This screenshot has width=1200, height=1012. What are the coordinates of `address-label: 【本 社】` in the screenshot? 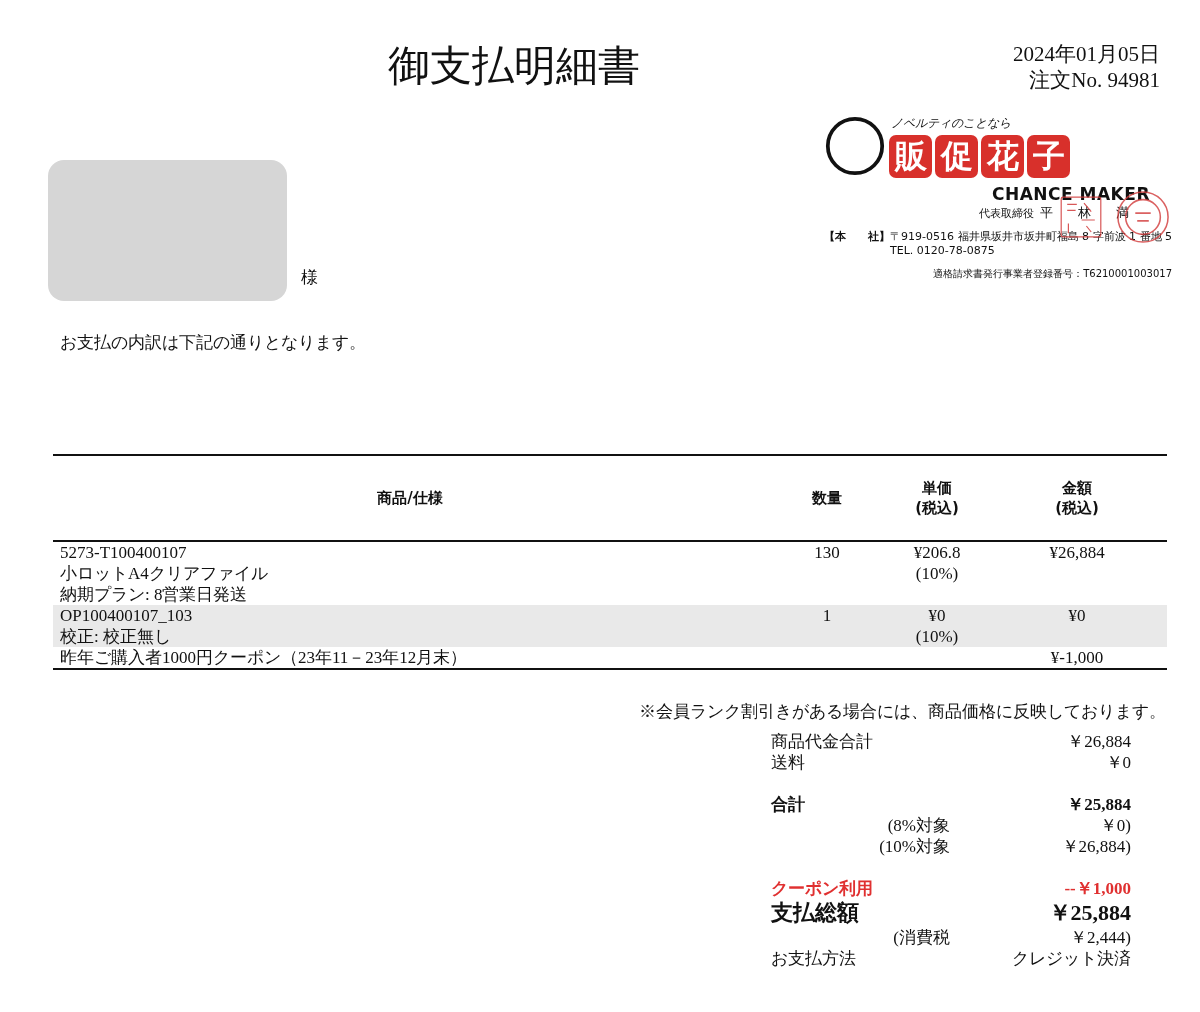 It's located at (857, 237).